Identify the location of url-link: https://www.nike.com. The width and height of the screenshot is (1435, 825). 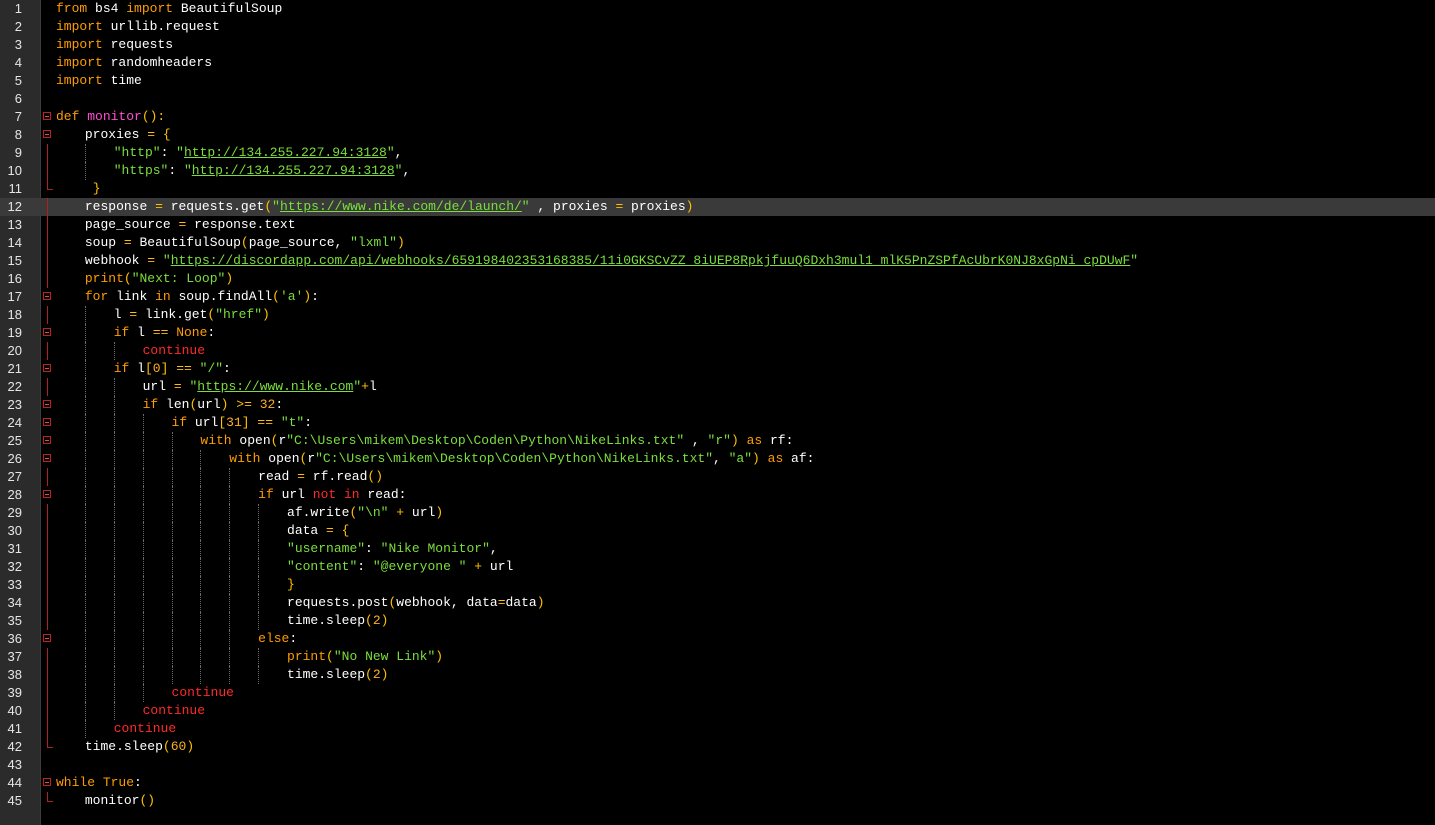
(275, 386).